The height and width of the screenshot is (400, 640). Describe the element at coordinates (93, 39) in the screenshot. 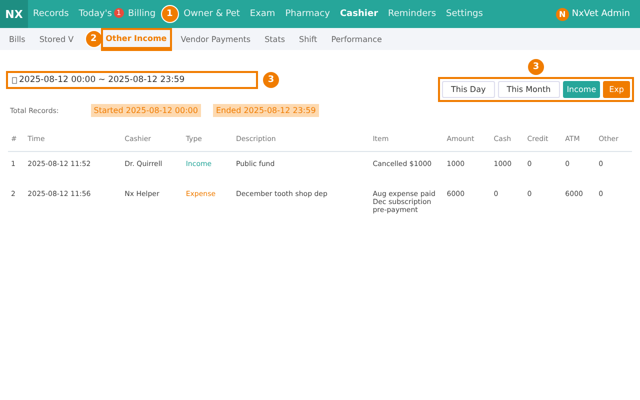

I see `step-marker: 2` at that location.